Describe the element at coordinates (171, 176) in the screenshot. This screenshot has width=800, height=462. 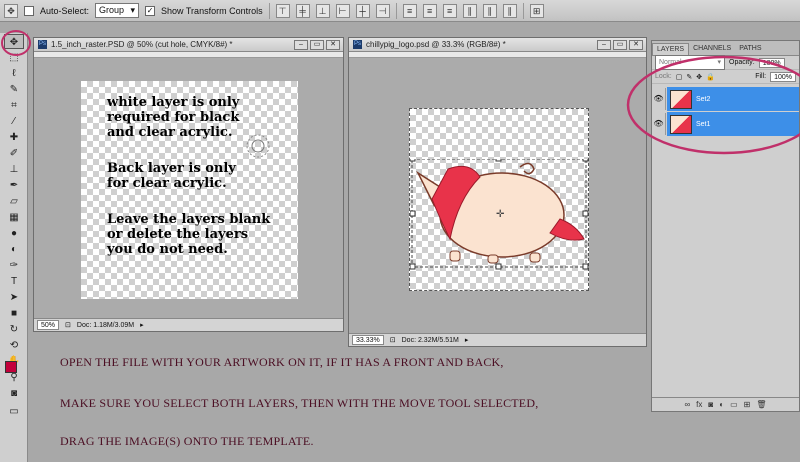
I see `note-back-layer: Back layer is only for clear acrylic.` at that location.